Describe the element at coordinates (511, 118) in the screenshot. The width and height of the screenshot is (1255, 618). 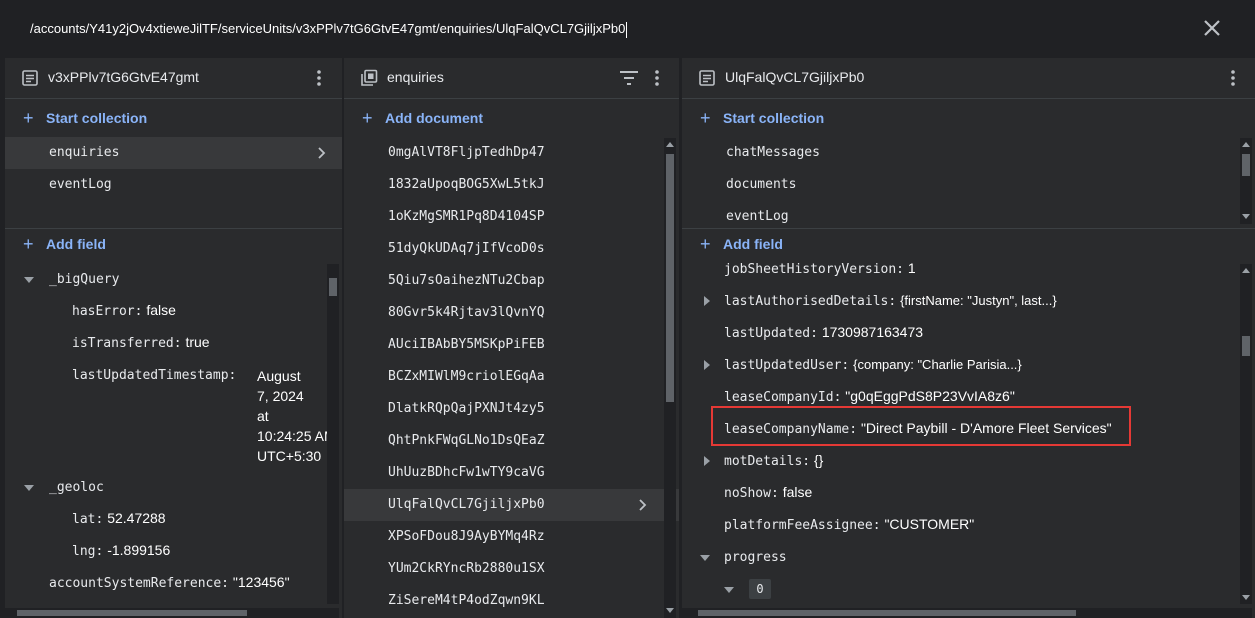
I see `add-document-button: + Add document` at that location.